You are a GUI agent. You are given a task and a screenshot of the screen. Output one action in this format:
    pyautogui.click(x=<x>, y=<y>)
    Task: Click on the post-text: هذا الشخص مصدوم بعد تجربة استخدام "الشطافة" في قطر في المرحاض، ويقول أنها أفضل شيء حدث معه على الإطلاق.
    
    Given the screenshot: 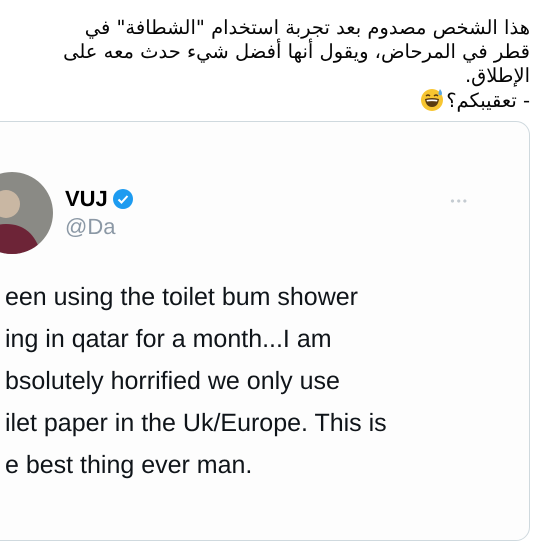 What is the action you would take?
    pyautogui.click(x=296, y=52)
    